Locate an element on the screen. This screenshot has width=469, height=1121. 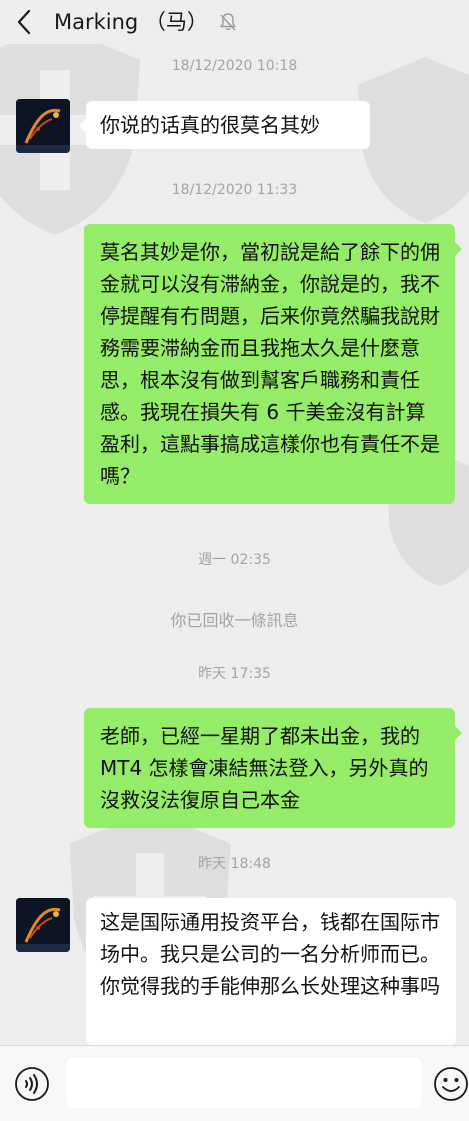
recall-notice: 你已回收一條訊息 is located at coordinates (234, 620).